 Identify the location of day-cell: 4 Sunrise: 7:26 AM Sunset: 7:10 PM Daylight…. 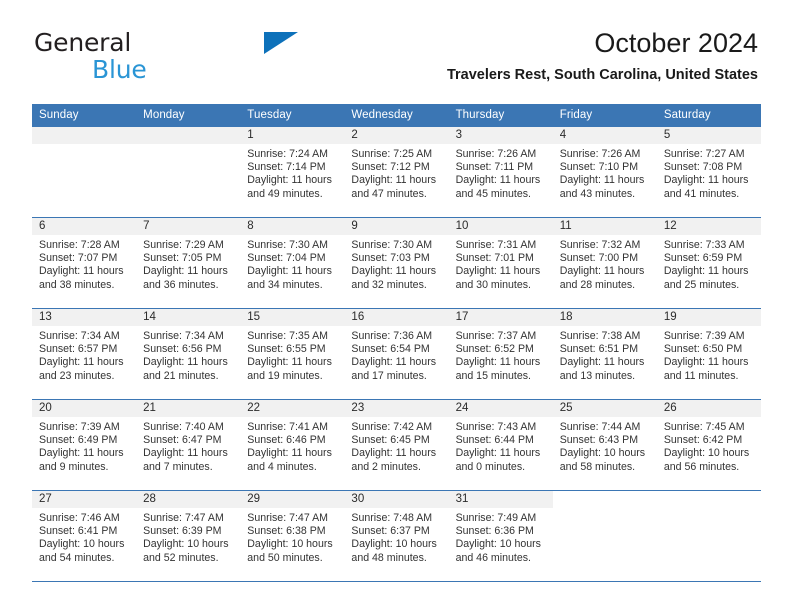
(604, 171).